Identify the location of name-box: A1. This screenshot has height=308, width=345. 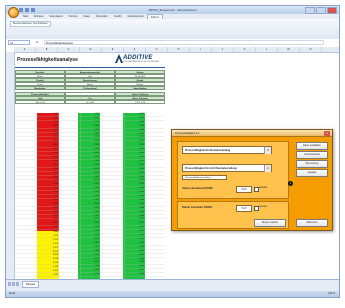
(19, 42).